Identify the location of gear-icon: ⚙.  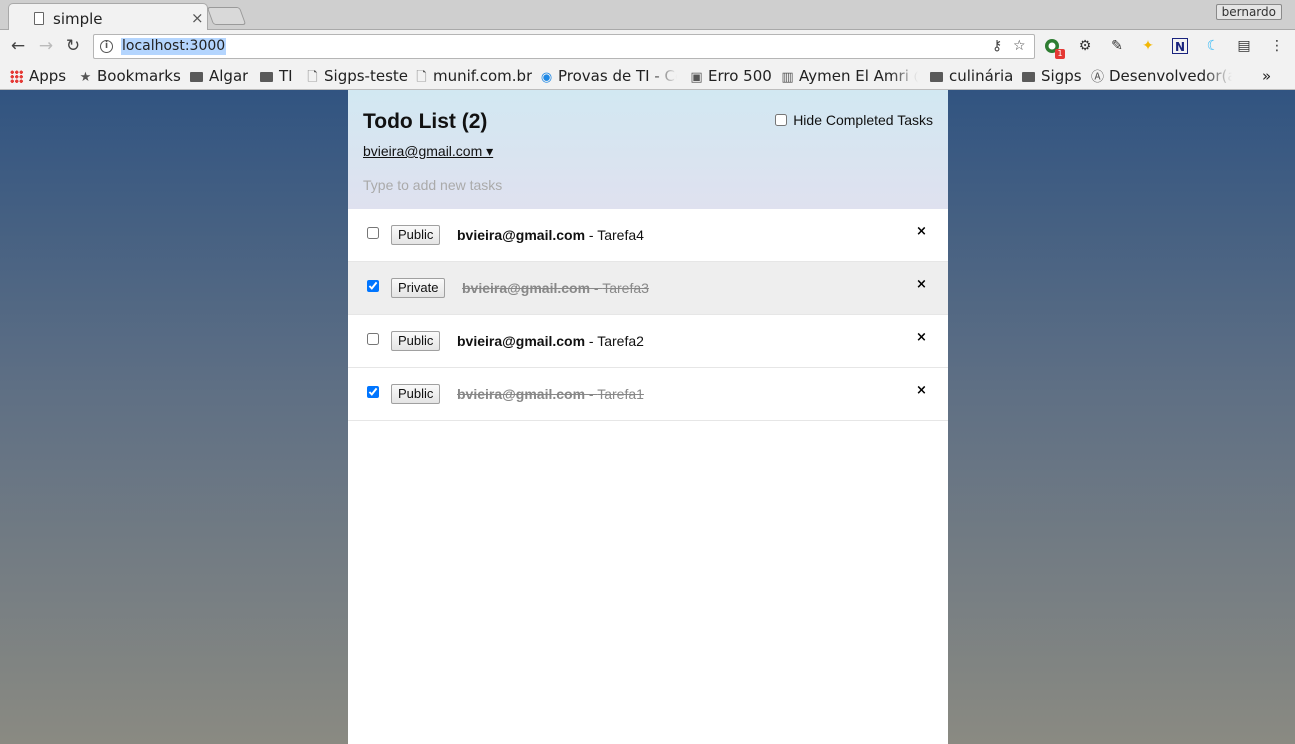
(1085, 46).